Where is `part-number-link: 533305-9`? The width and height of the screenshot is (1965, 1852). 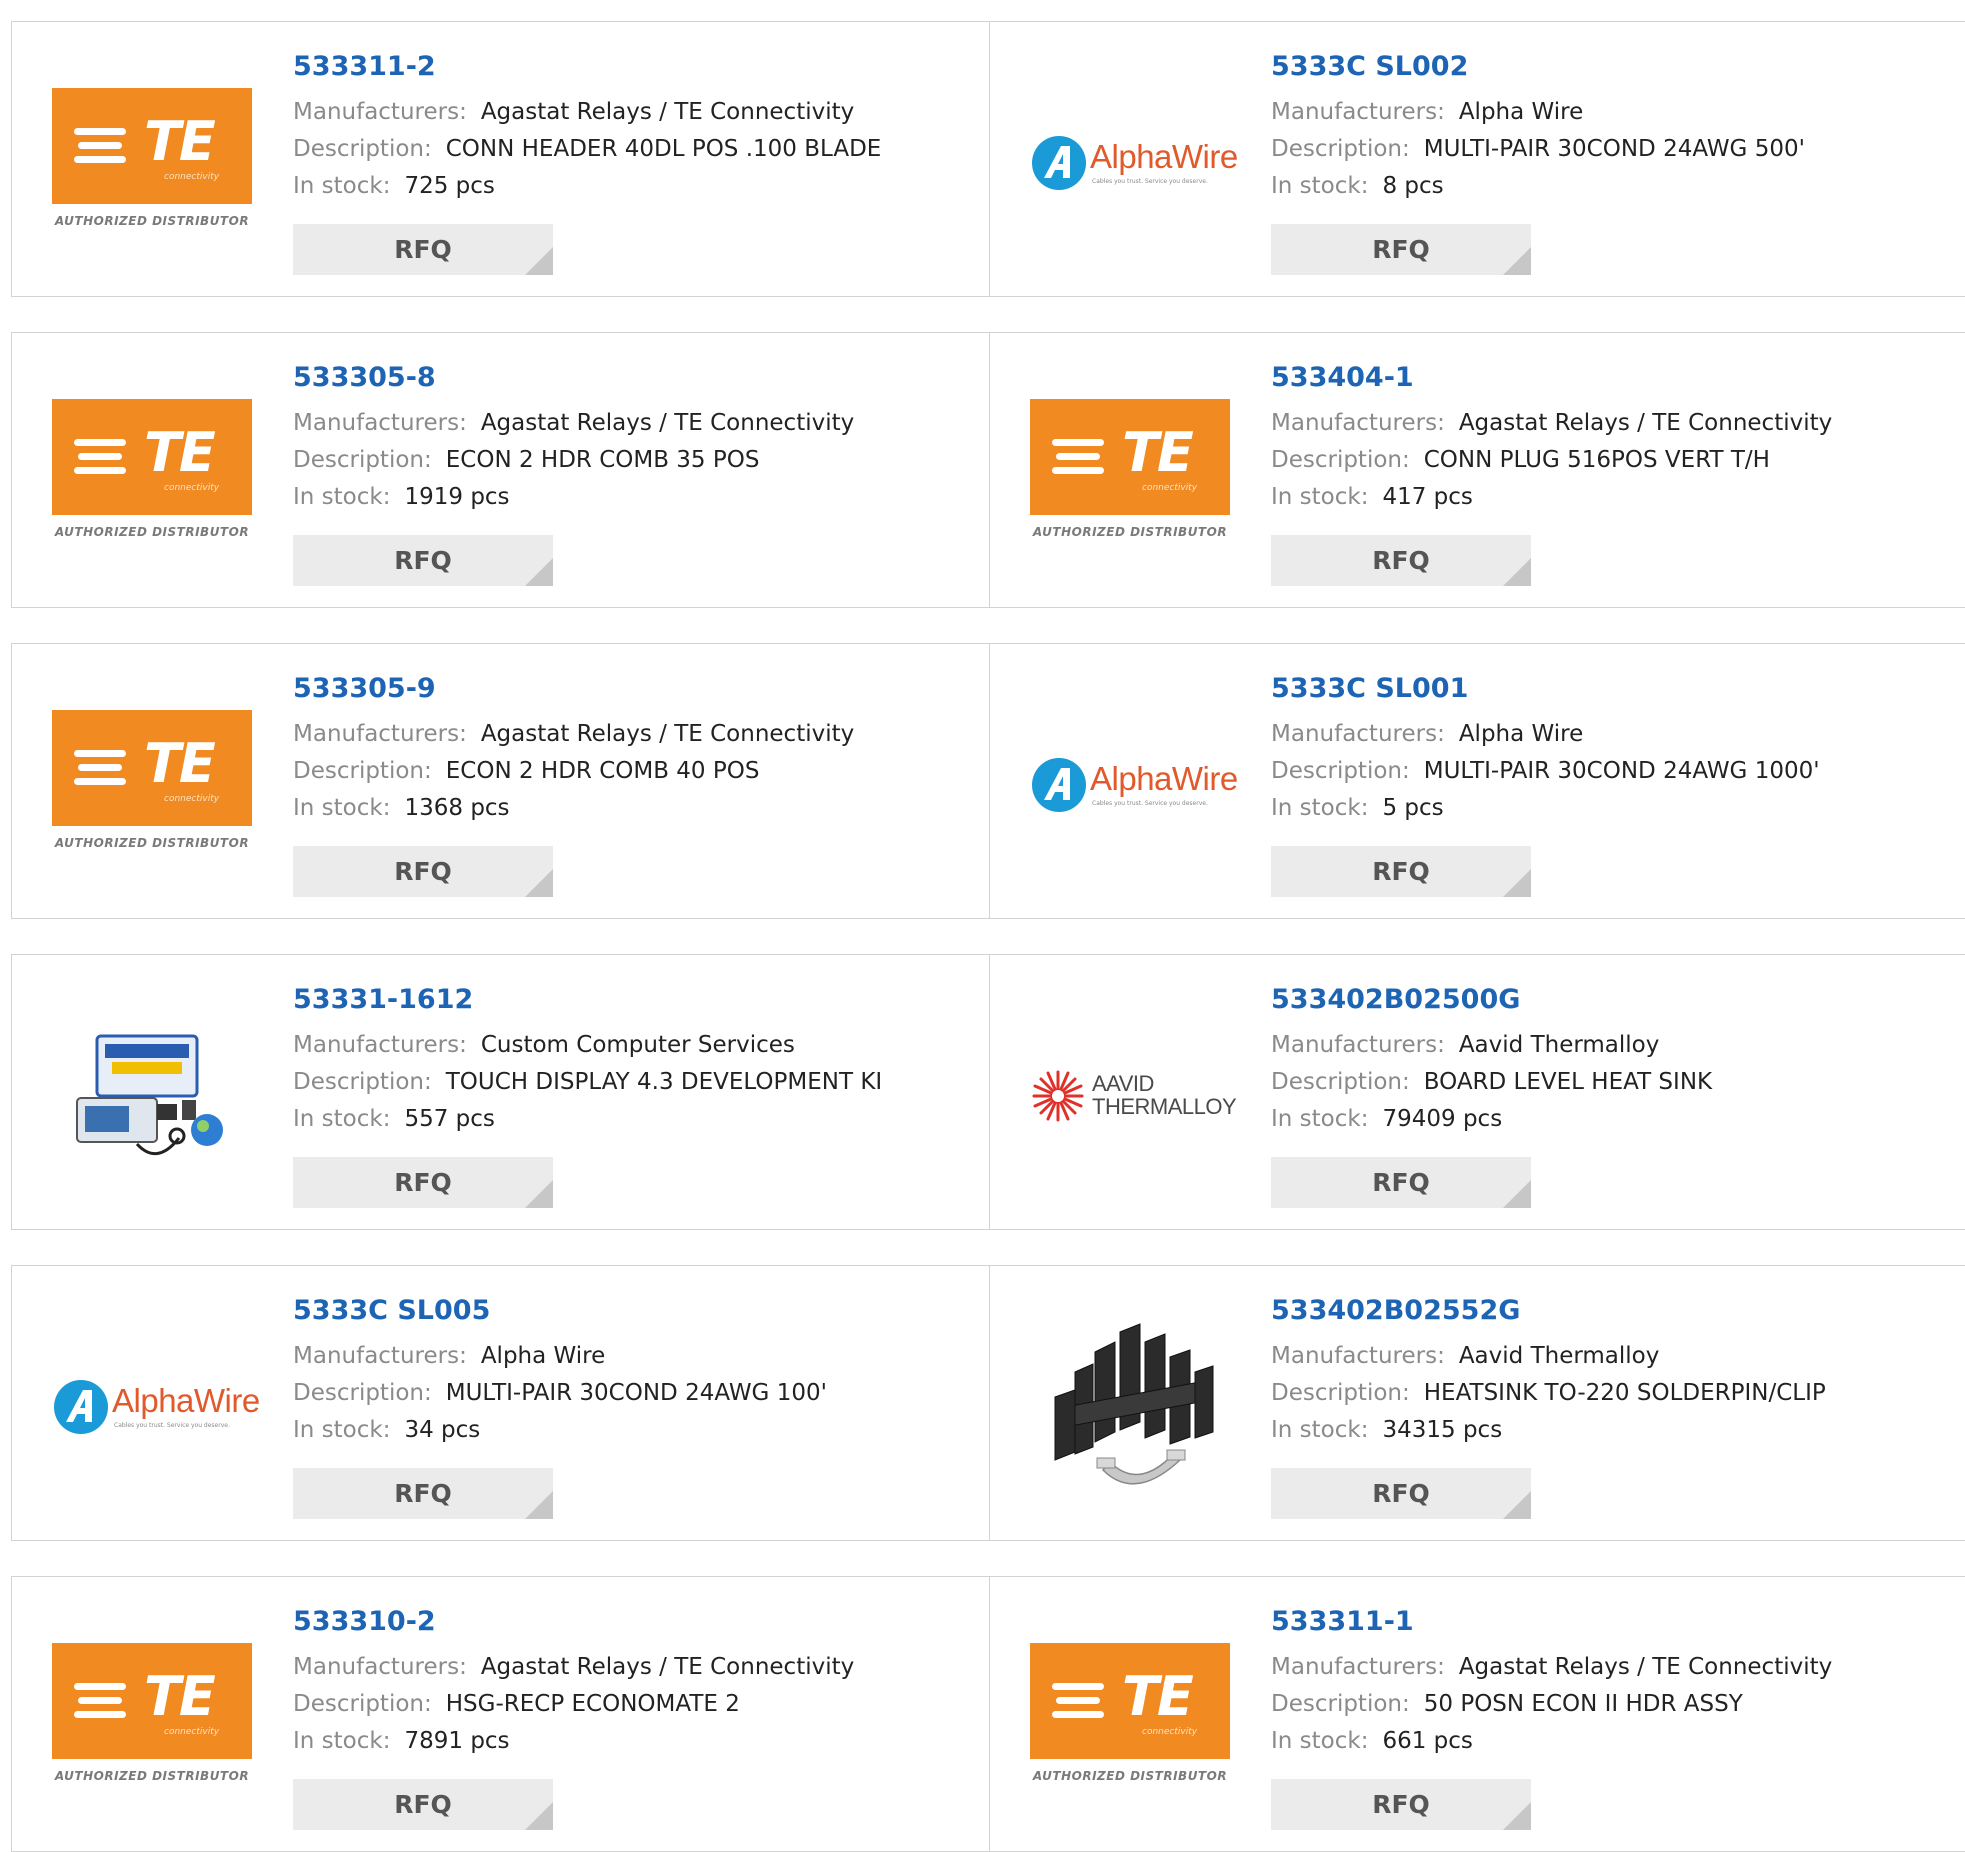 part-number-link: 533305-9 is located at coordinates (573, 689).